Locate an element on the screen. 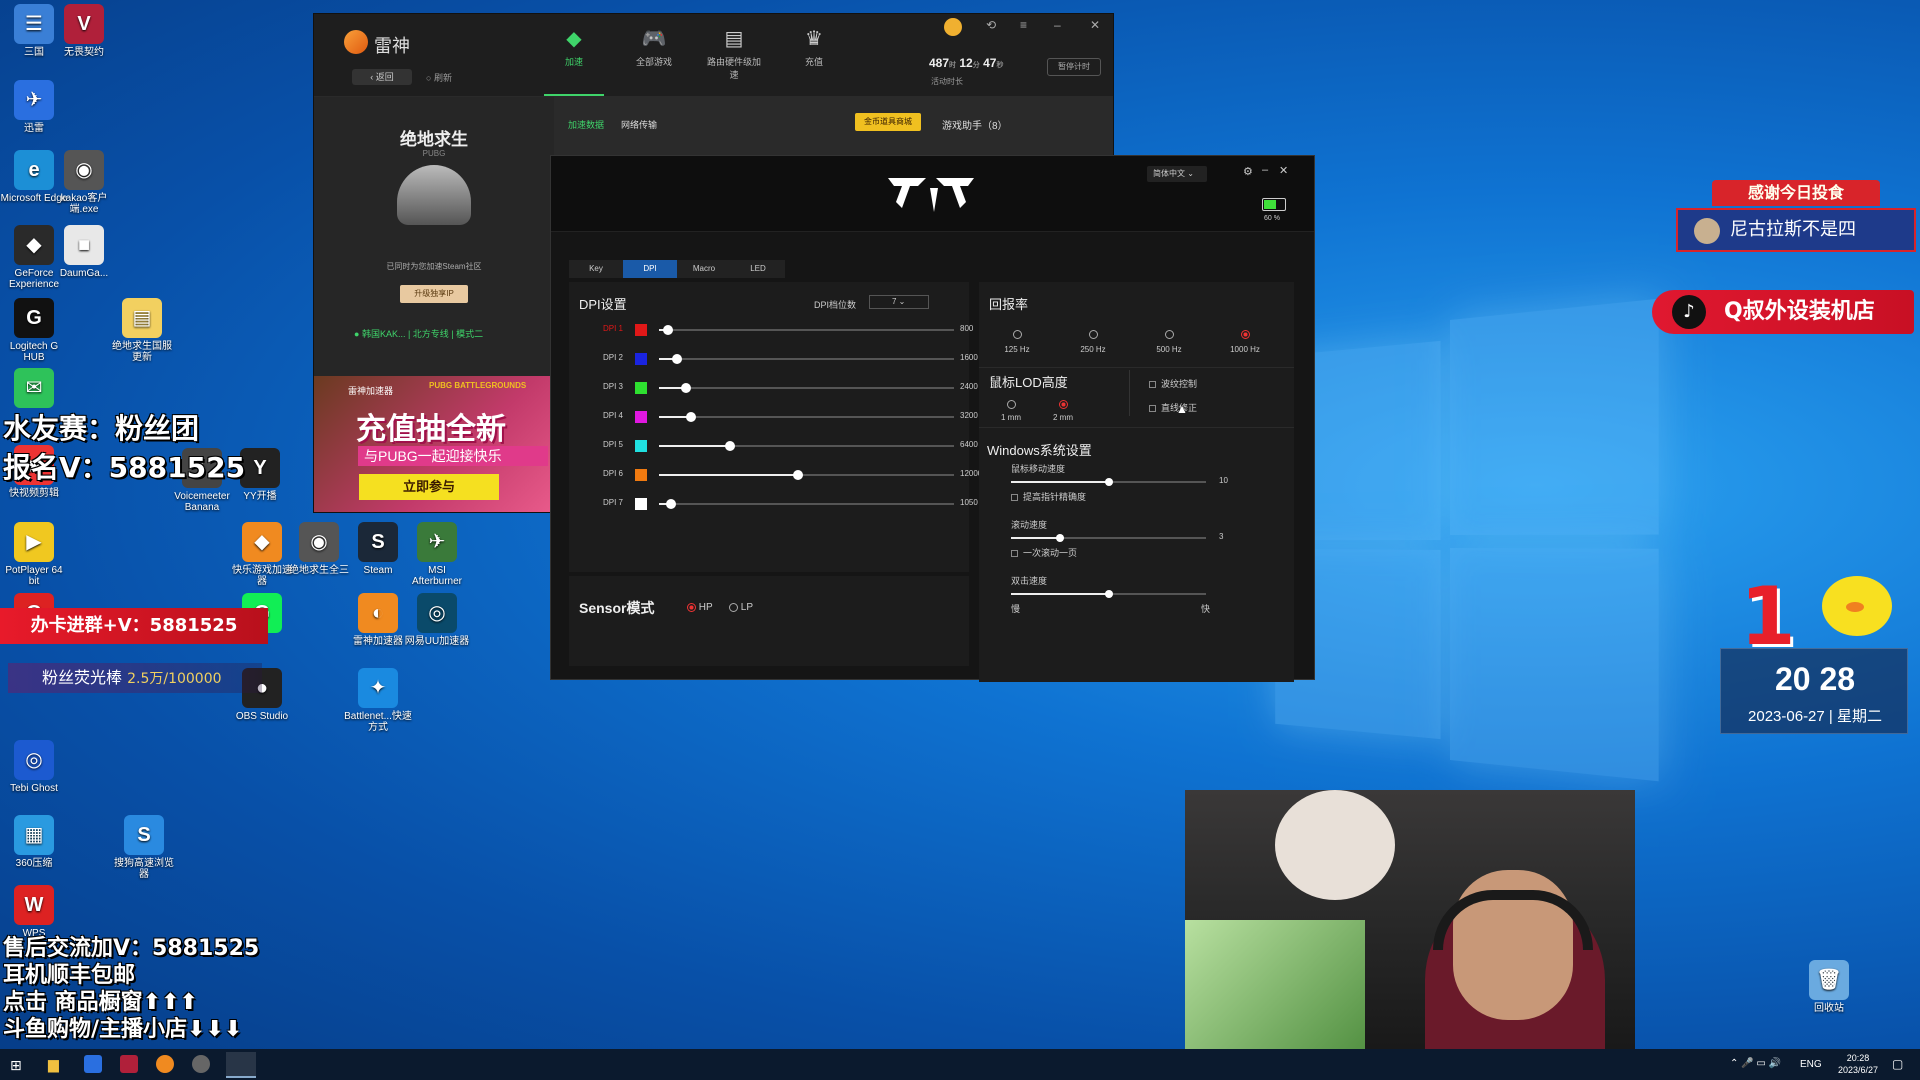  desktop-icon: ◉ kakao客户端.exe is located at coordinates (84, 182).